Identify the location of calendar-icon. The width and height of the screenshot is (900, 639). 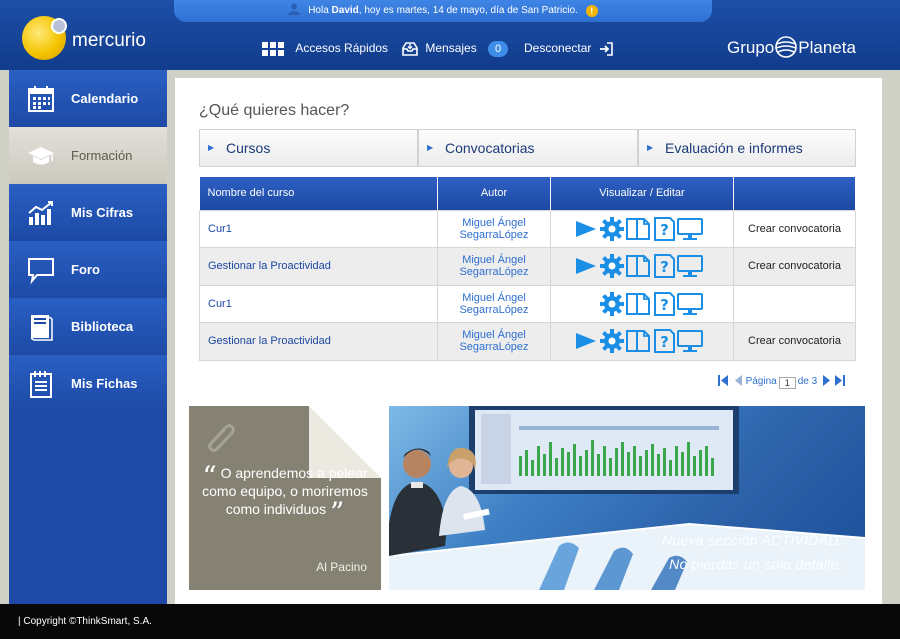
(41, 99).